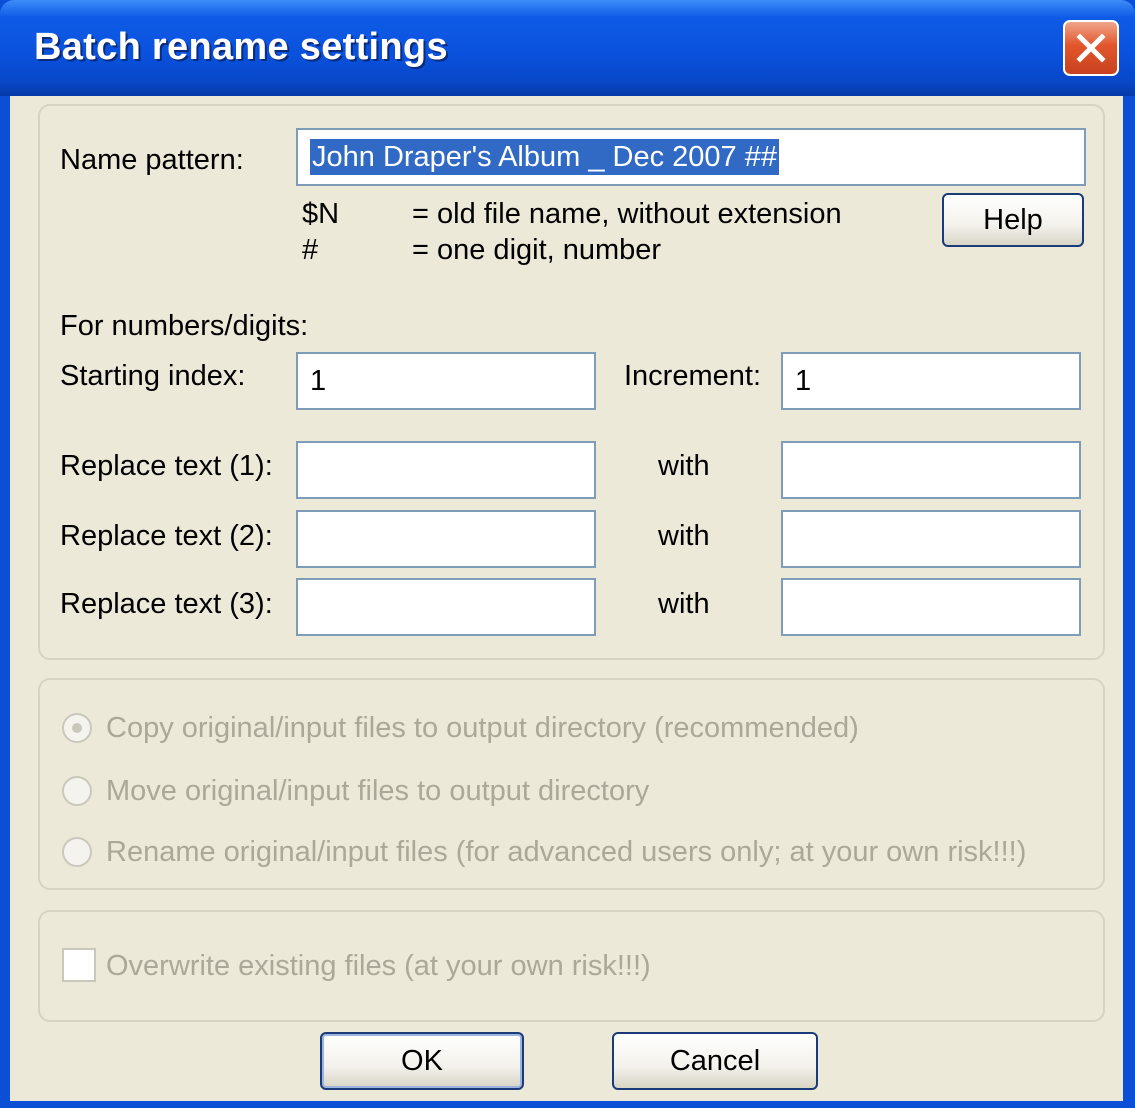 This screenshot has height=1112, width=1135. What do you see at coordinates (77, 852) in the screenshot?
I see `radio-rename` at bounding box center [77, 852].